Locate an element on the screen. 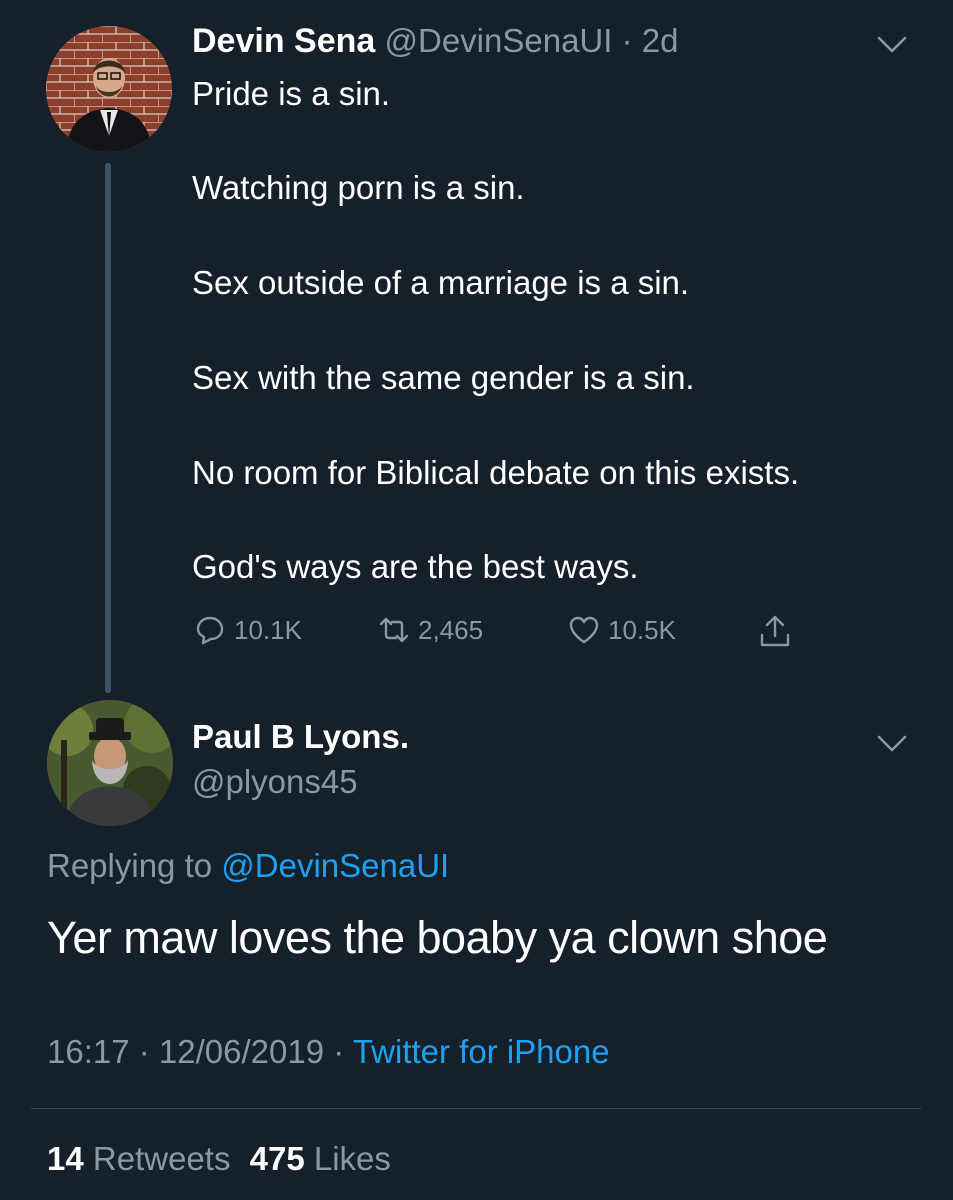 This screenshot has height=1200, width=953. tweet-line-3: Sex outside of a marriage is a sin. is located at coordinates (441, 282).